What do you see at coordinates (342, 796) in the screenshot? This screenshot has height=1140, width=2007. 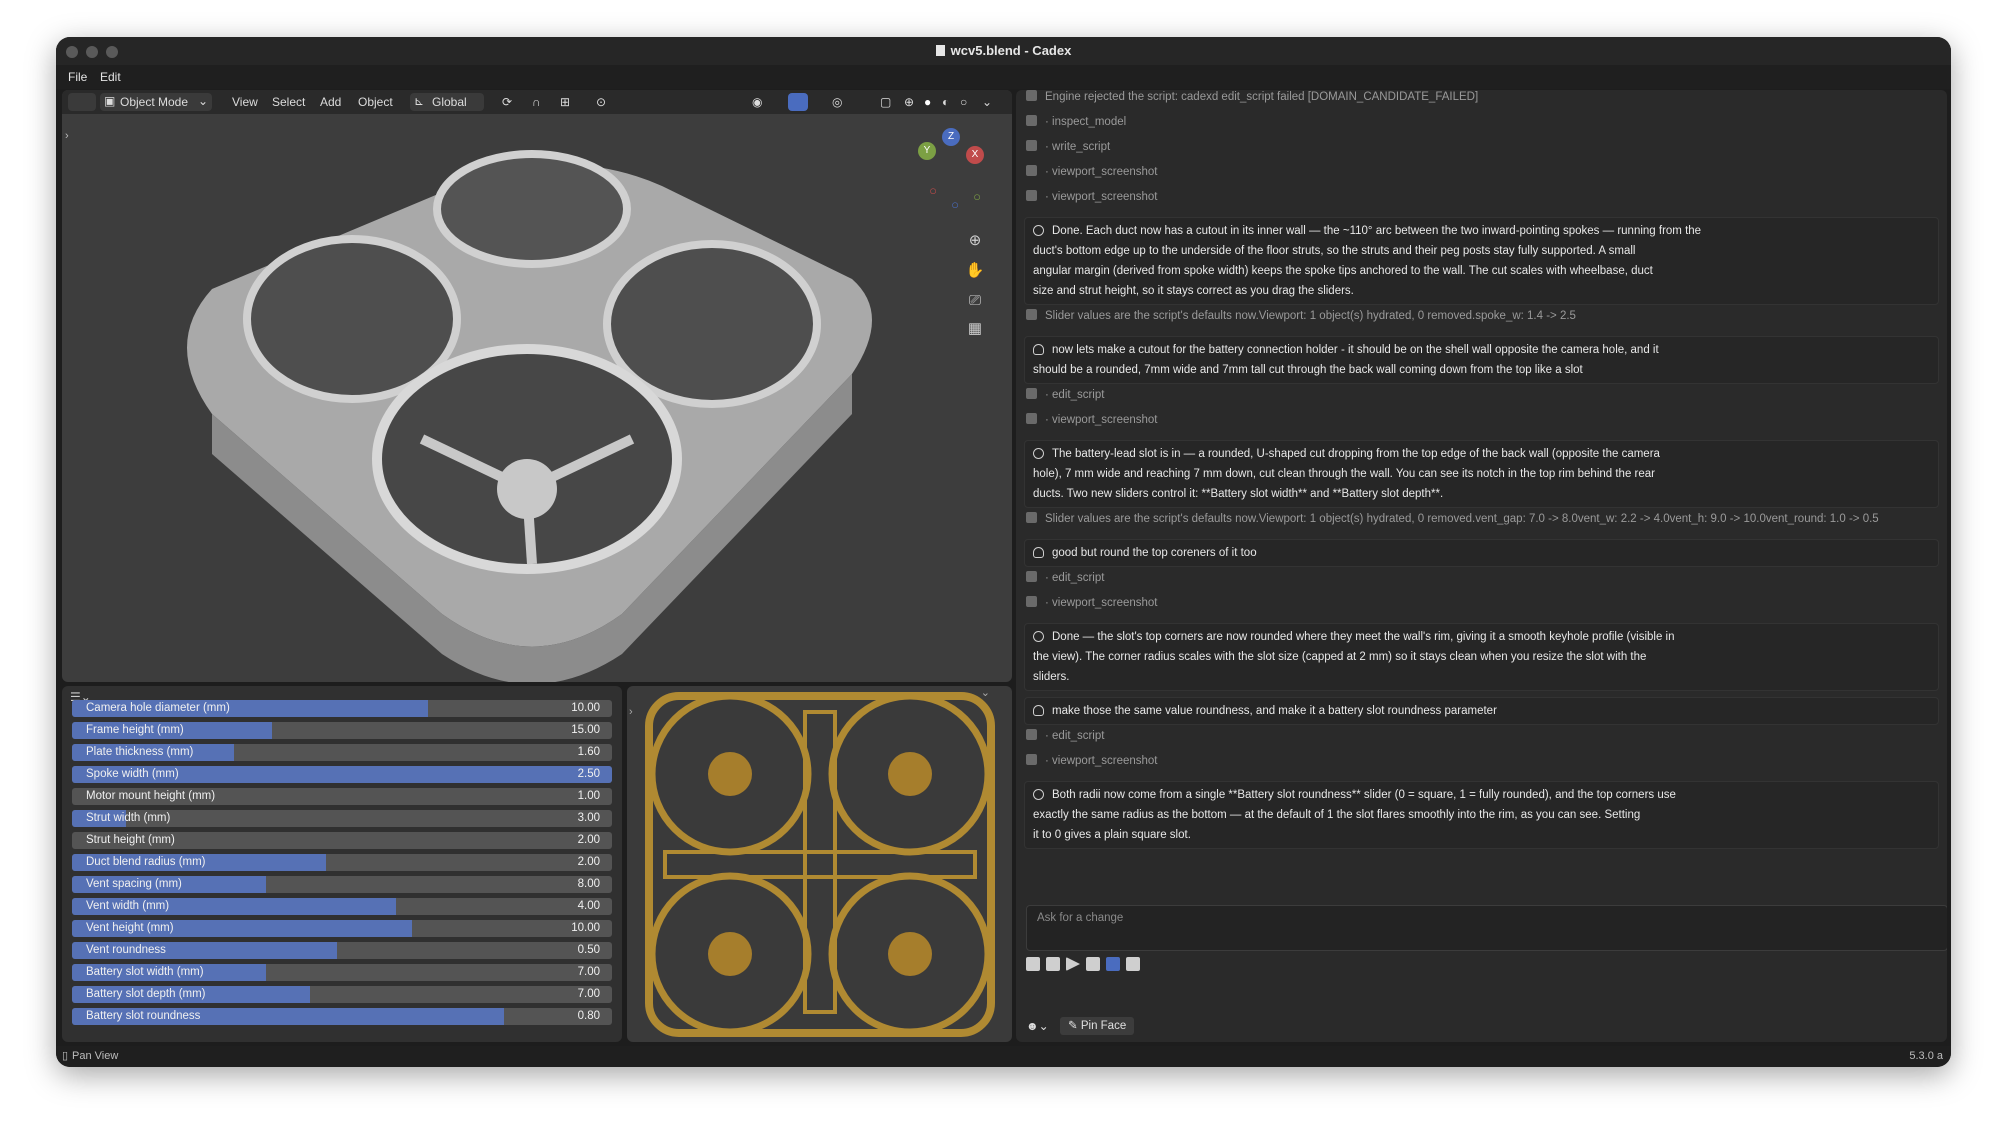 I see `slider-4: Motor mount height (mm) 1.00` at bounding box center [342, 796].